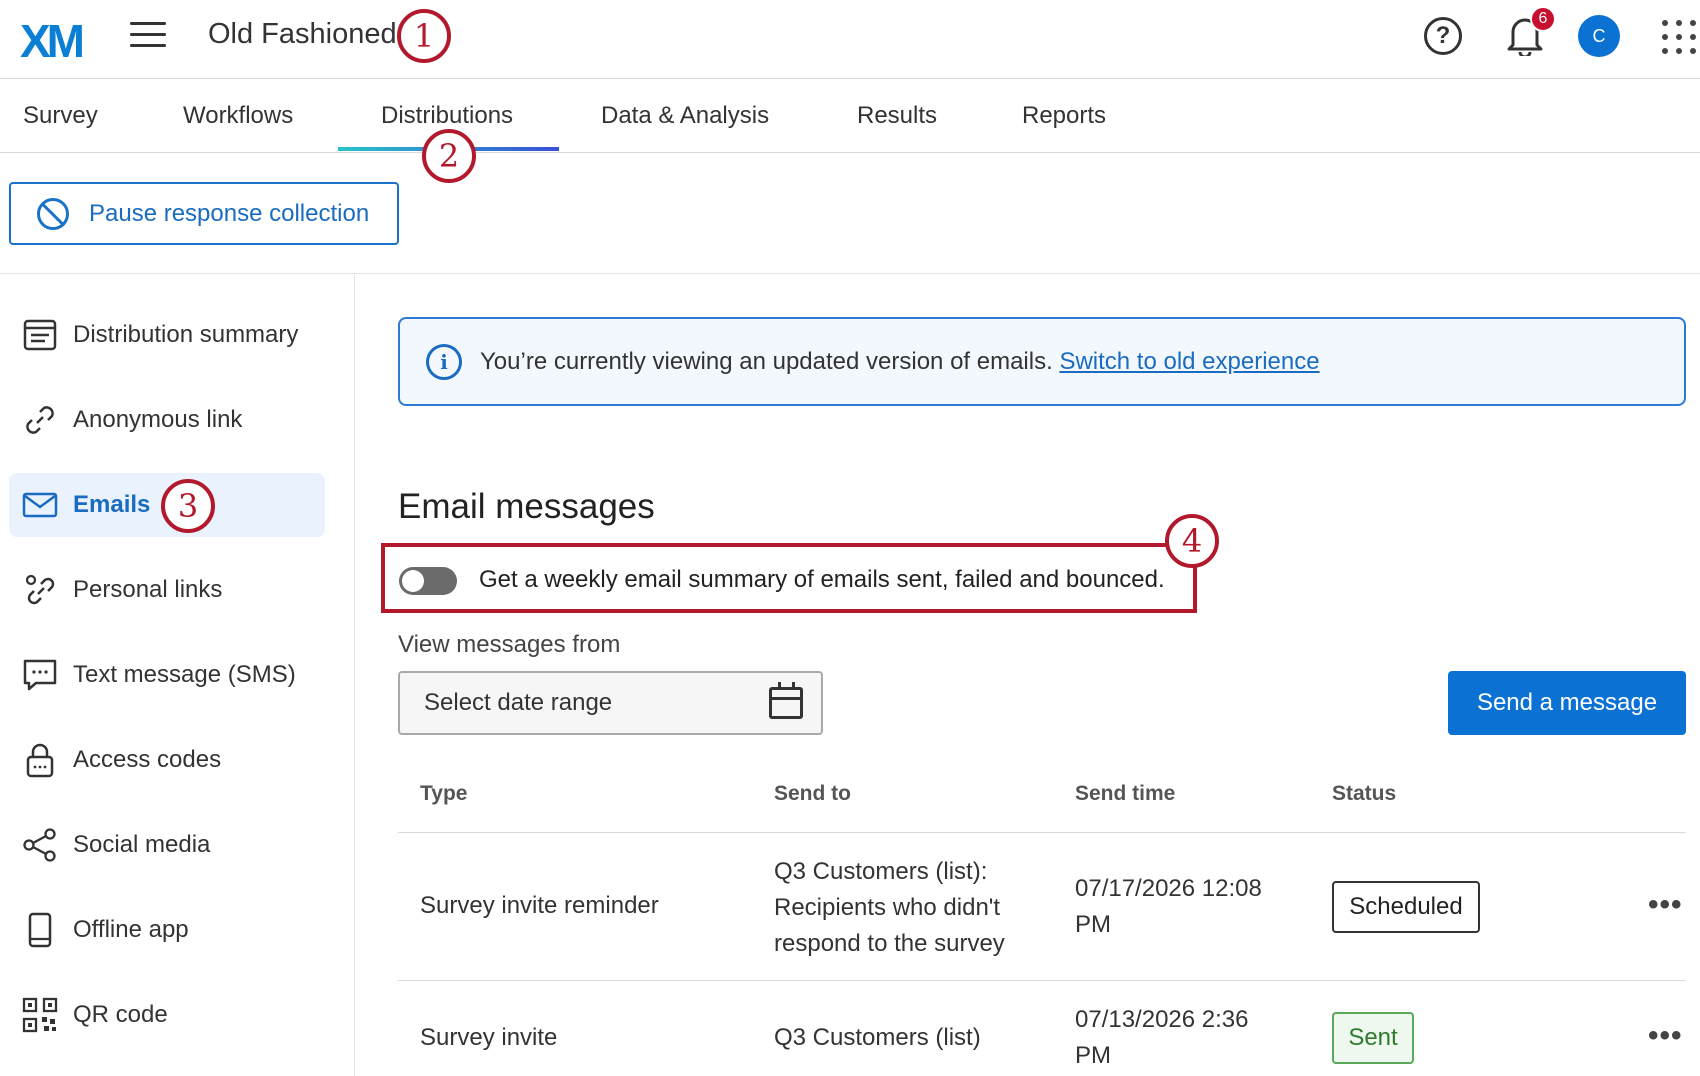 This screenshot has height=1076, width=1700. I want to click on sidebar-item-offline-app: Offline app, so click(167, 930).